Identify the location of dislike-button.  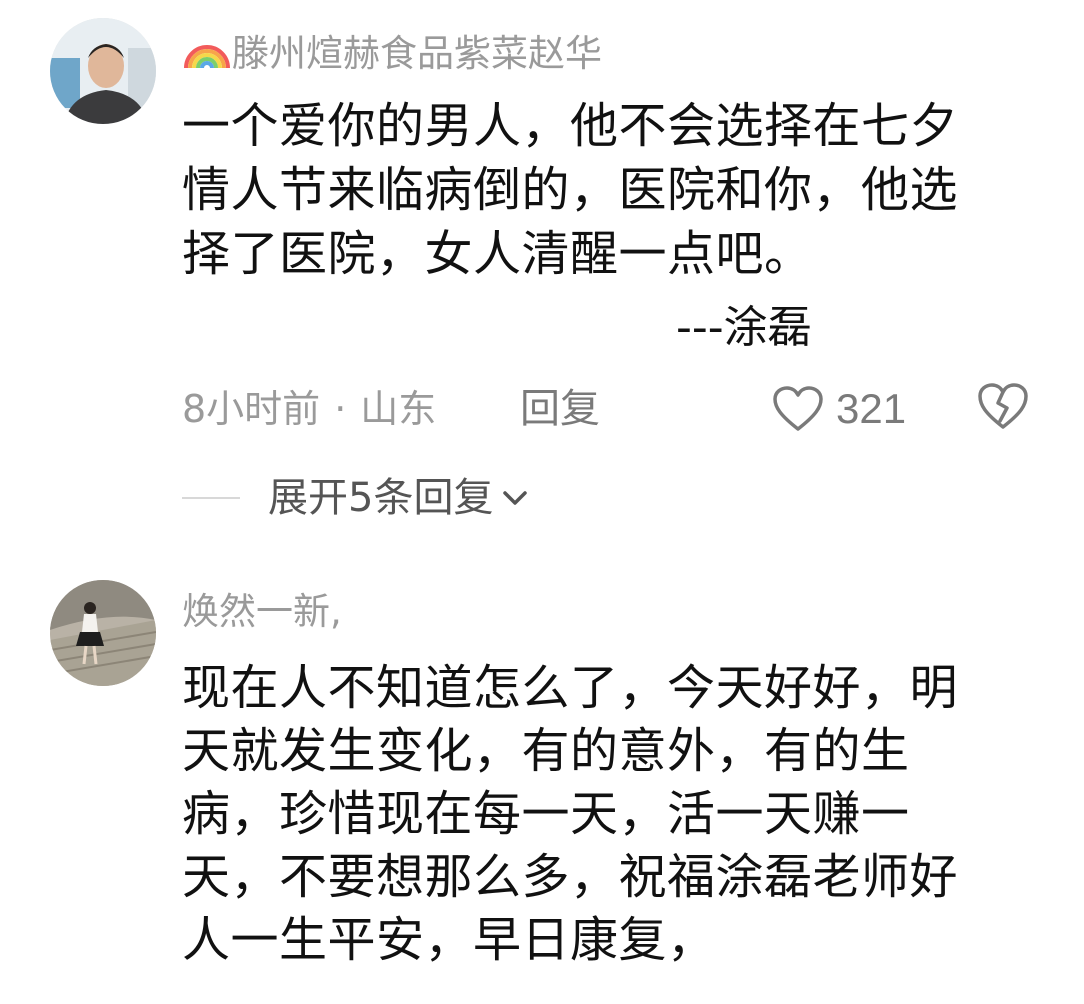
(1004, 409).